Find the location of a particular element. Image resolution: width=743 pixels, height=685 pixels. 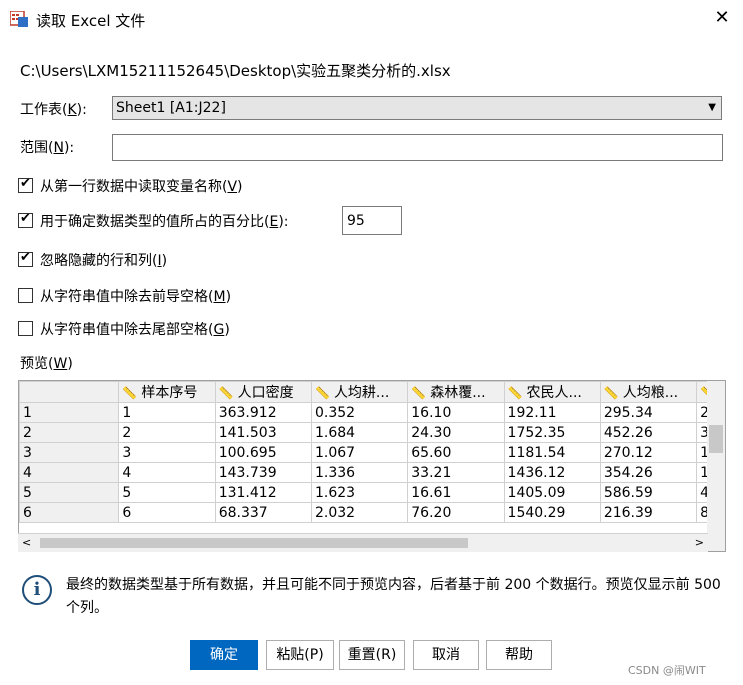

table-cell: 295.34 is located at coordinates (648, 412).